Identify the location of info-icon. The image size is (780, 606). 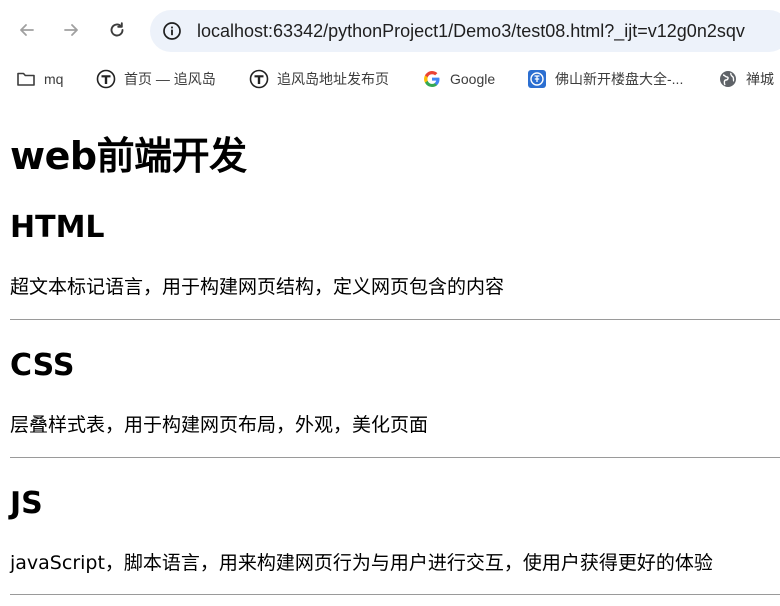
(172, 31).